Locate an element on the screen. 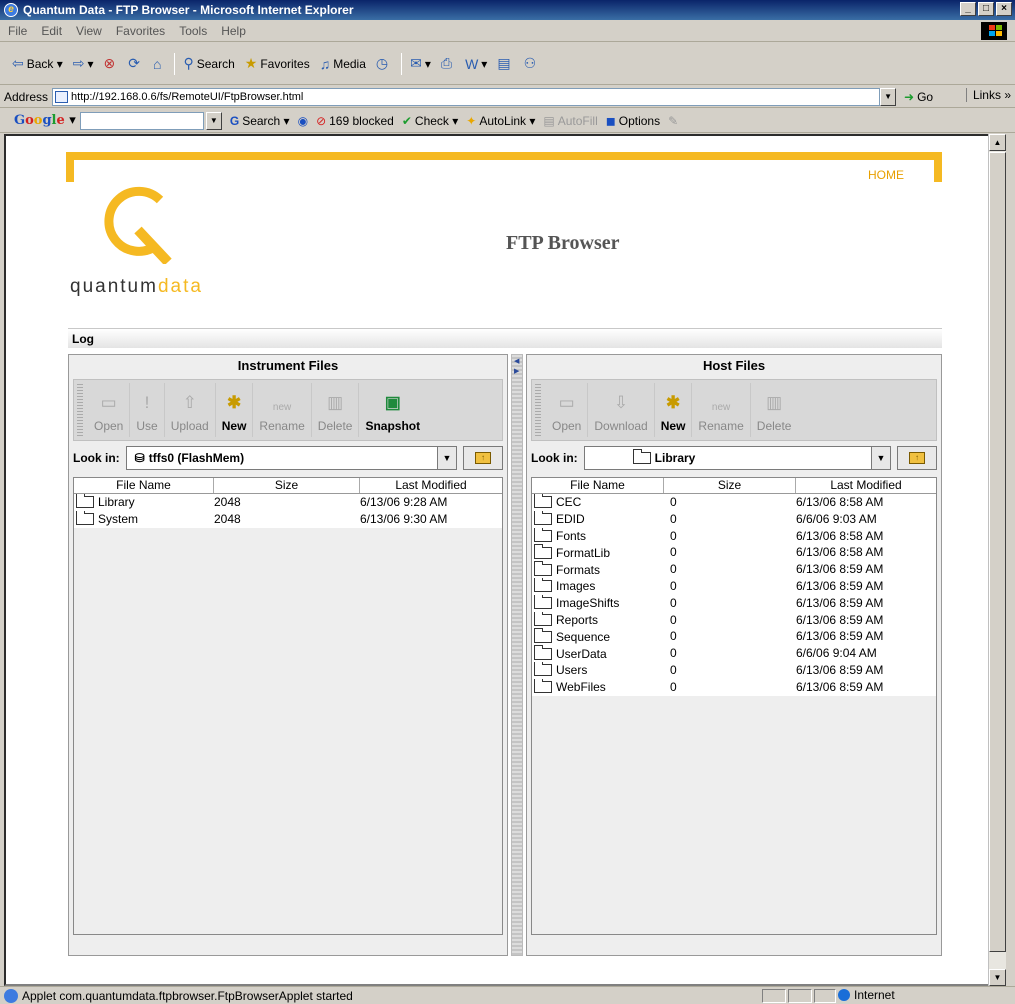  page-scrollbar: ▲ ▼ is located at coordinates (997, 560).